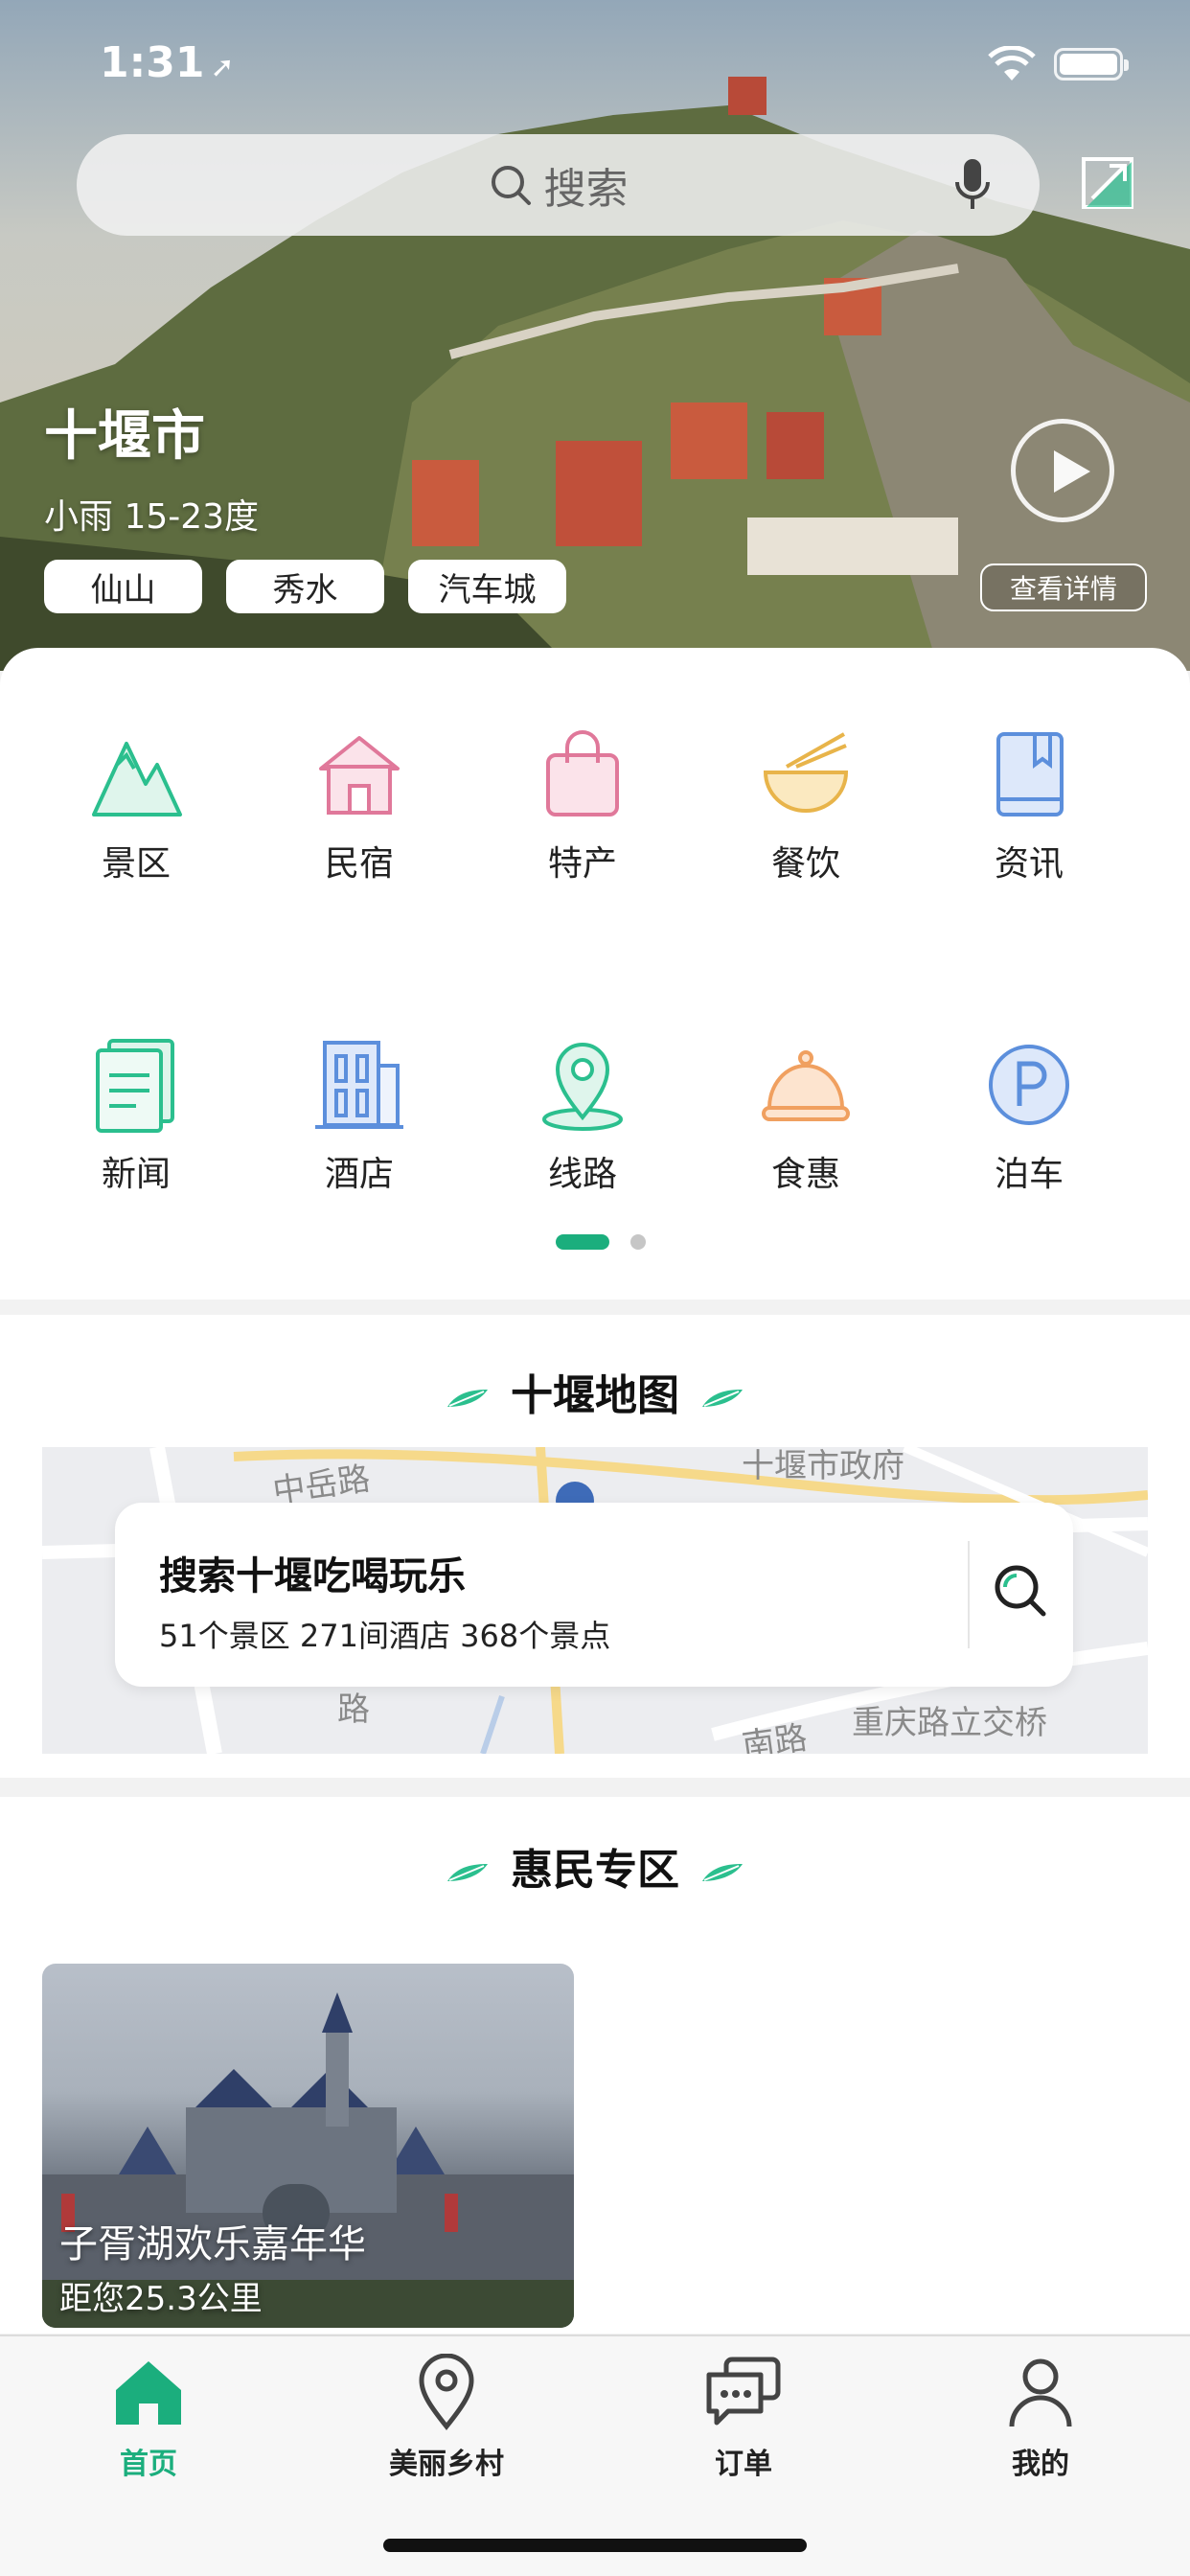 This screenshot has width=1190, height=2576. Describe the element at coordinates (385, 1636) in the screenshot. I see `map-card-stats: 51个景区 271间酒店 368个景点` at that location.